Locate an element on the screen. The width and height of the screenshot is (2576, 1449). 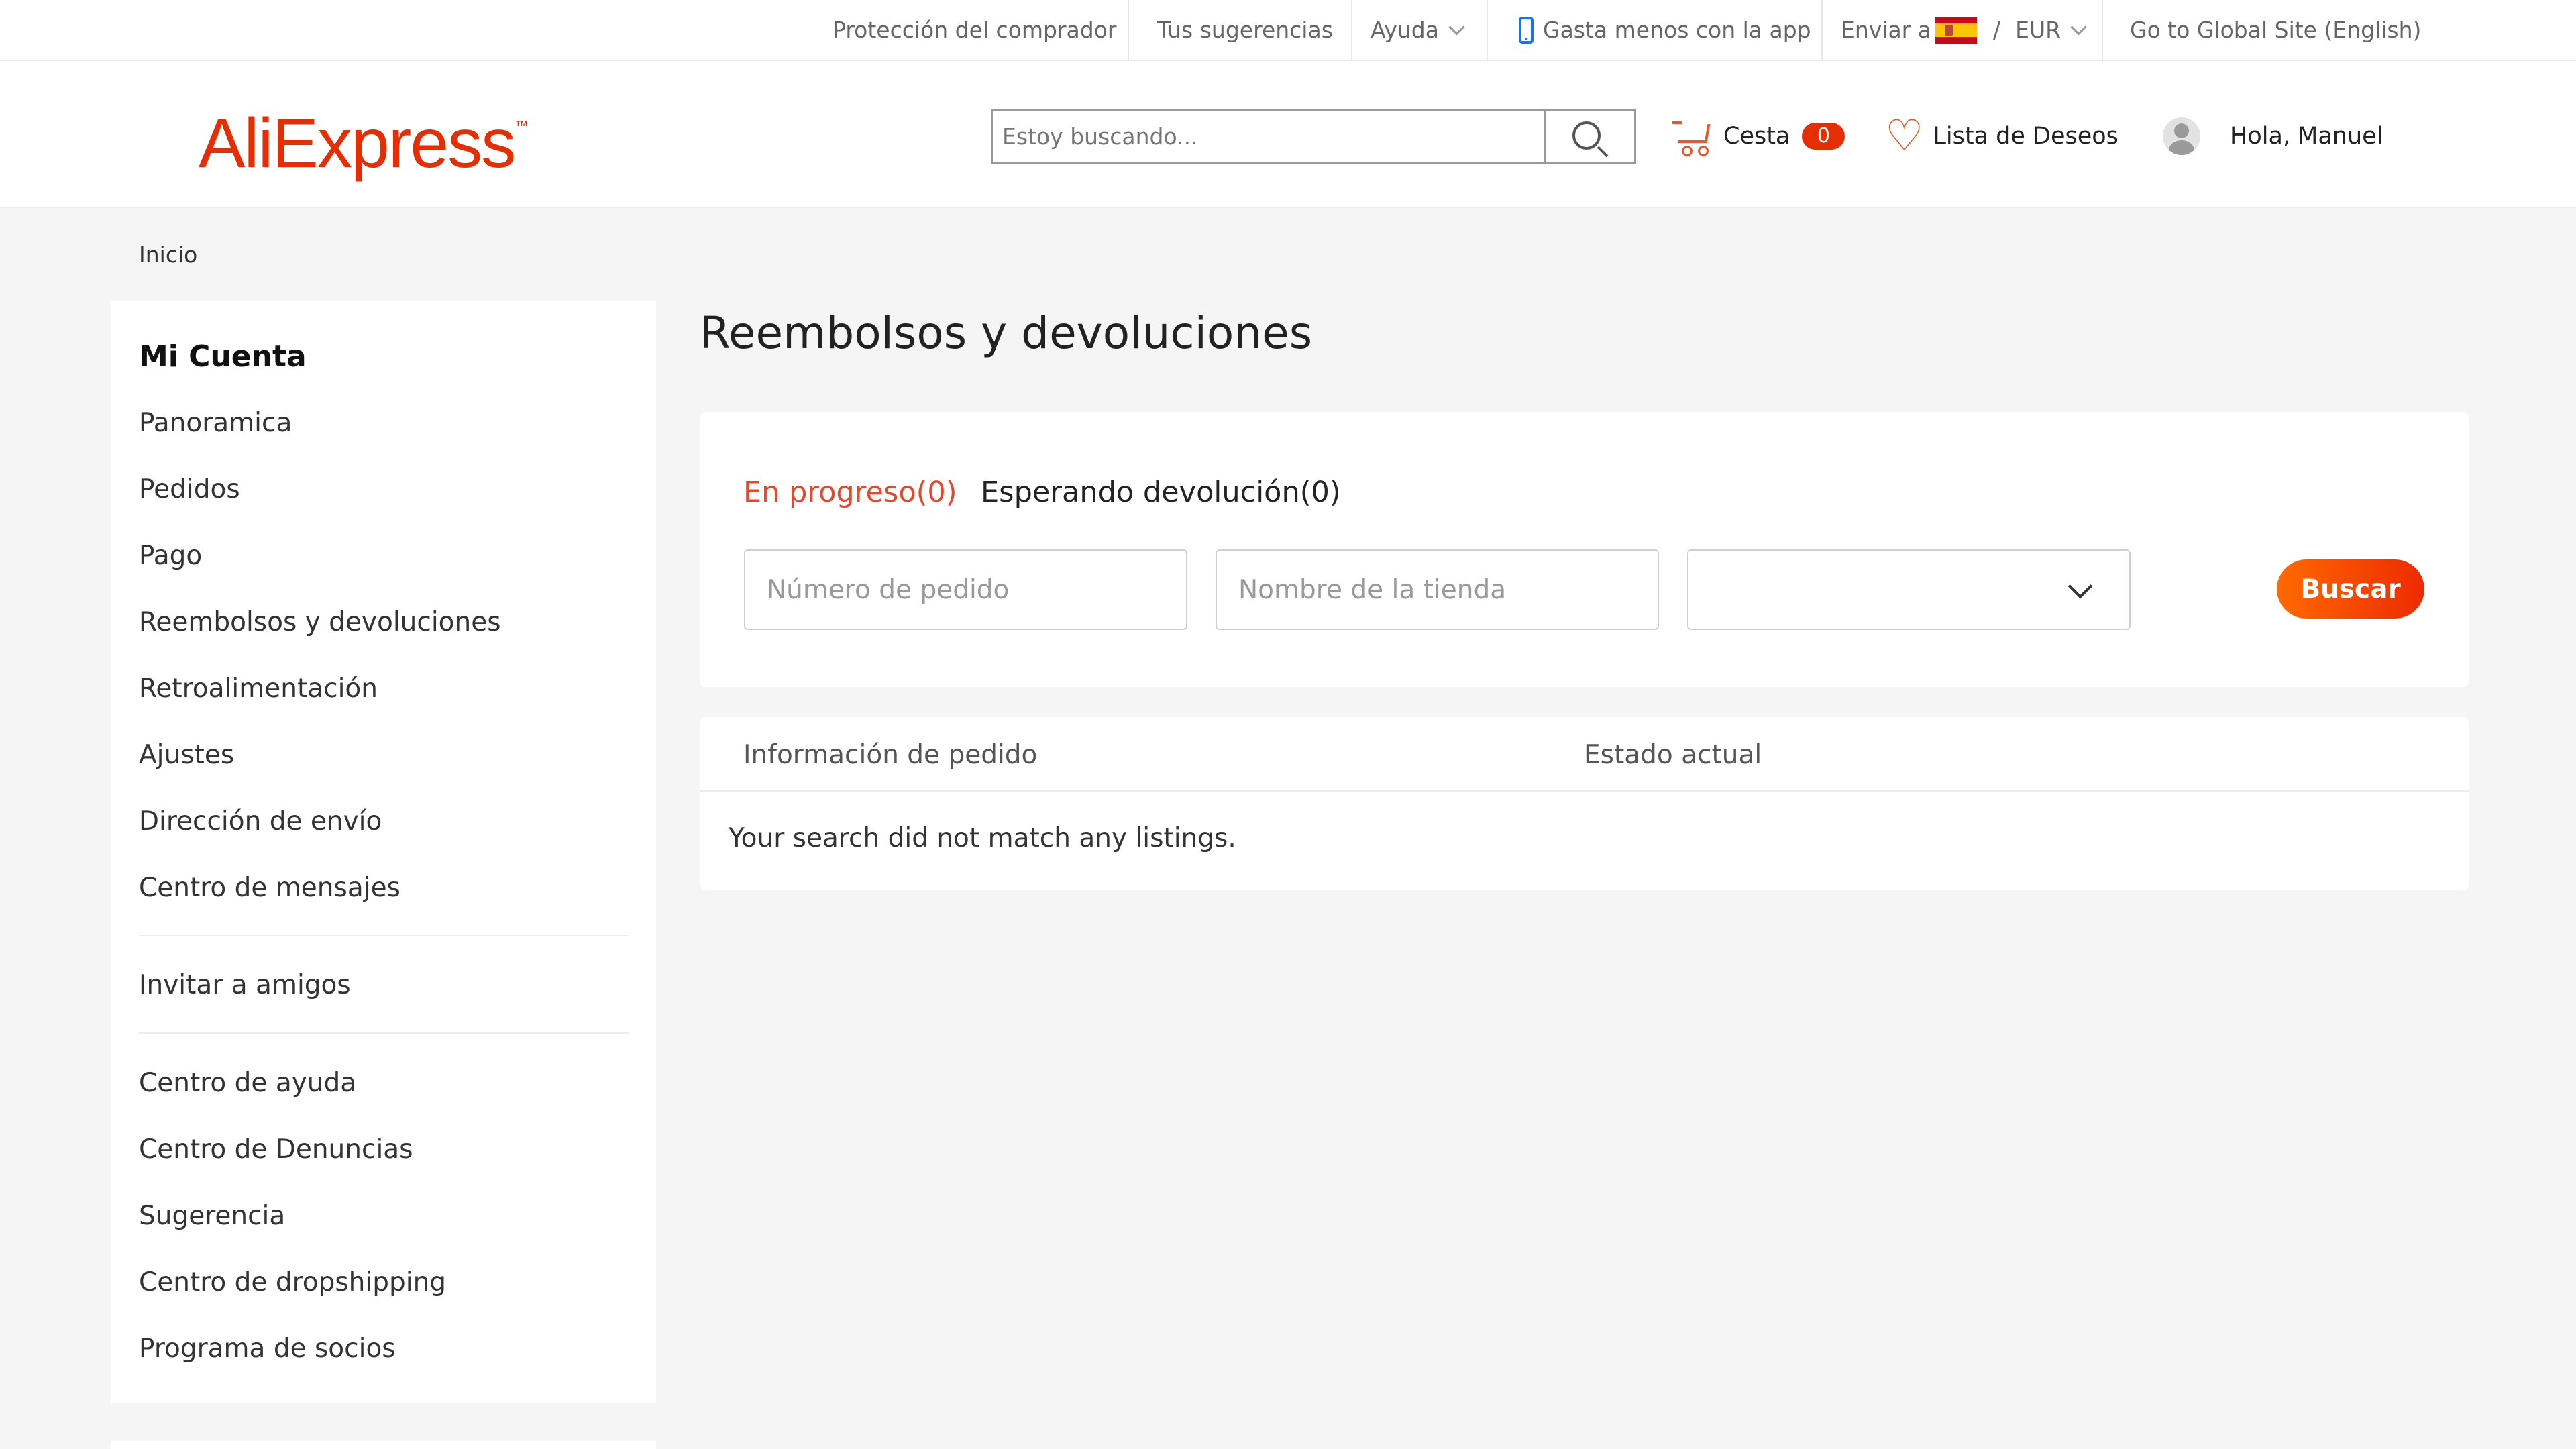
order-number-field is located at coordinates (965, 589).